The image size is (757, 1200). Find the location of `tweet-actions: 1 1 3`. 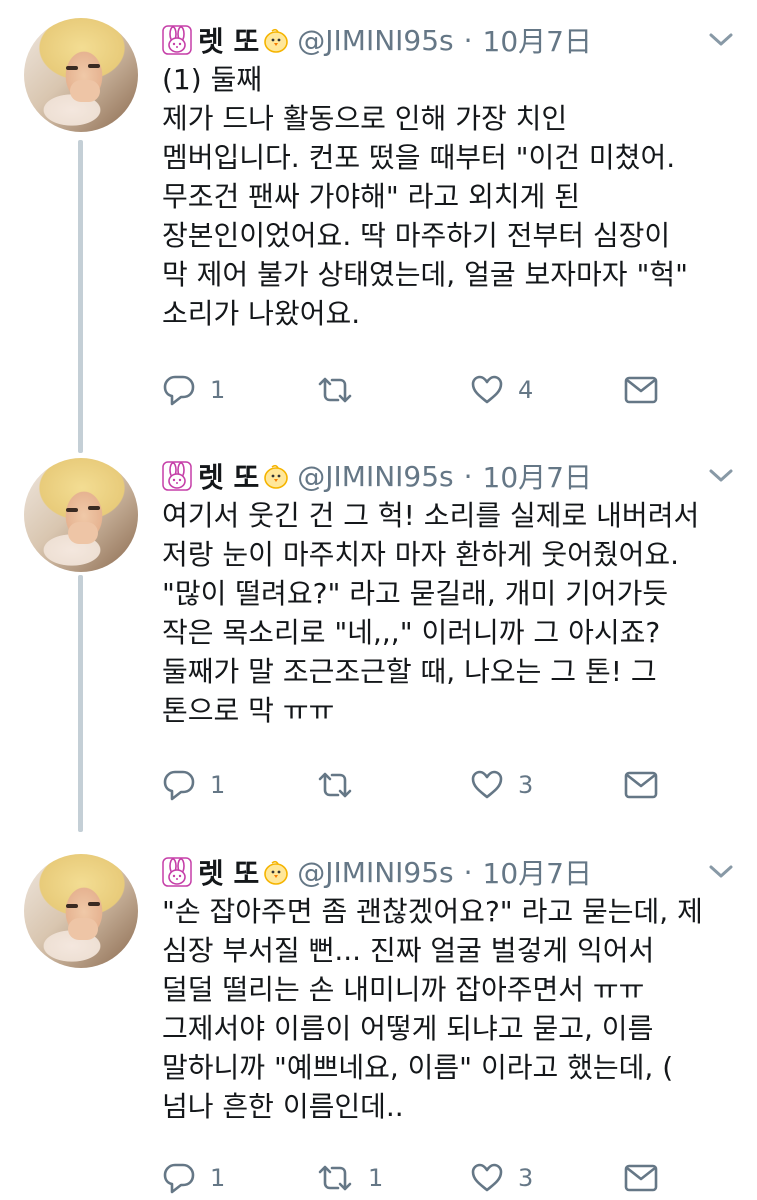

tweet-actions: 1 1 3 is located at coordinates (412, 1178).